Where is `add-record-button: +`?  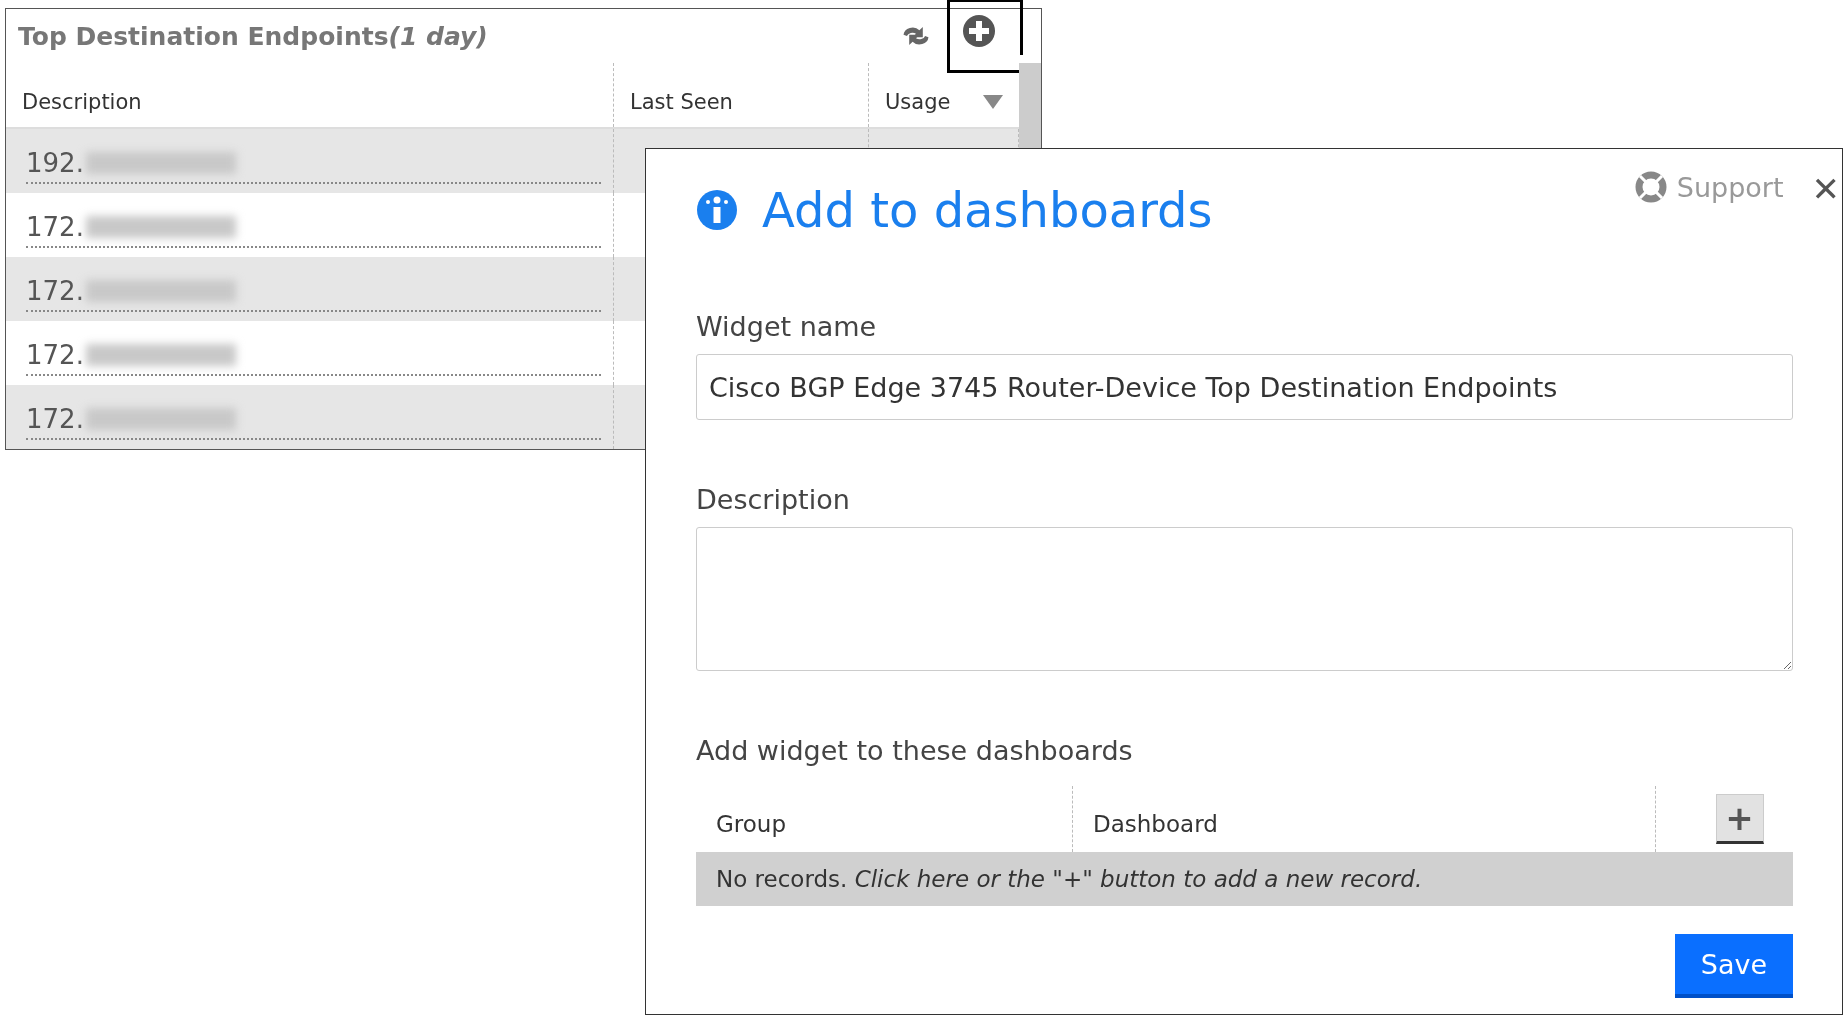
add-record-button: + is located at coordinates (1739, 819).